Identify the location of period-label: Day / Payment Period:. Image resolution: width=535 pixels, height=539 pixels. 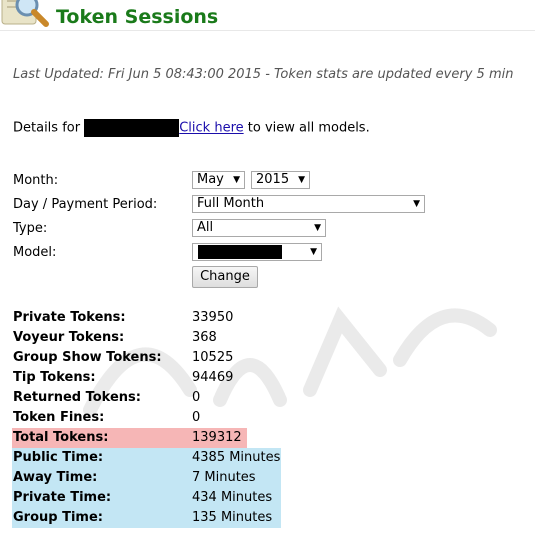
(85, 204).